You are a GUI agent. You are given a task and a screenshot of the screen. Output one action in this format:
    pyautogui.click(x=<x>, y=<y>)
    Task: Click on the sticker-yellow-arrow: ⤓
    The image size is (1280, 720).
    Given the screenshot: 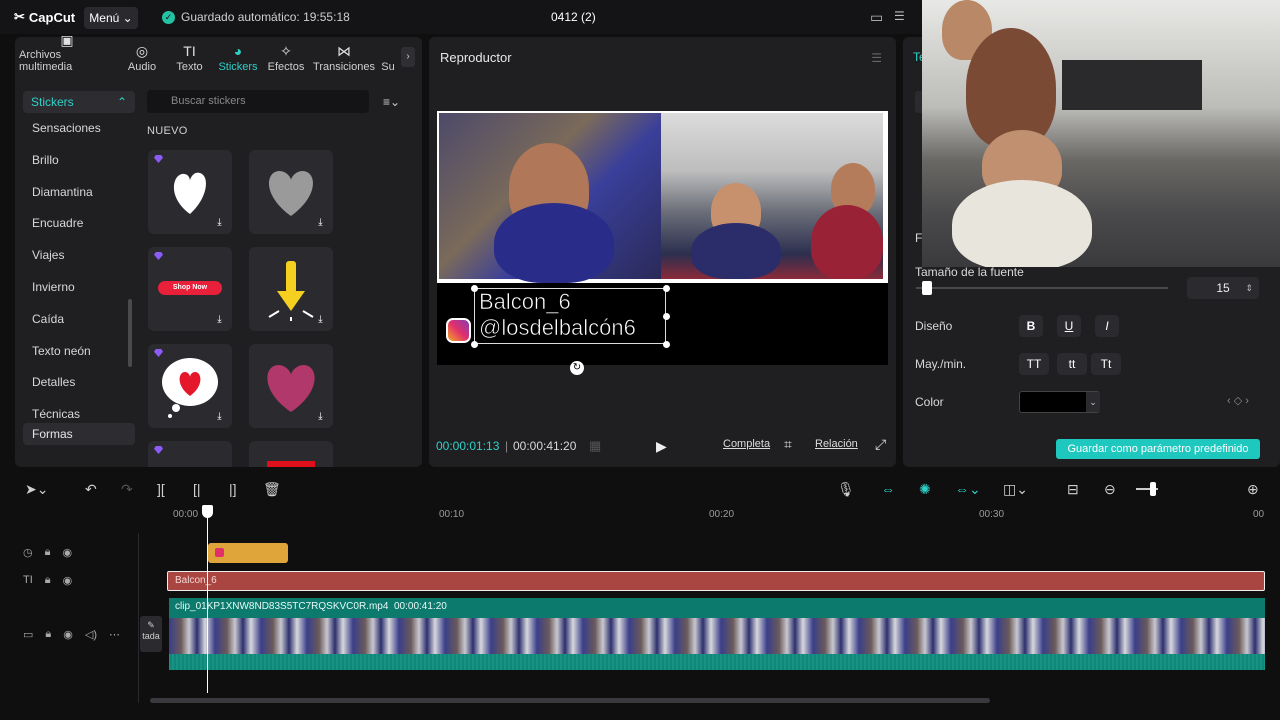 What is the action you would take?
    pyautogui.click(x=291, y=289)
    